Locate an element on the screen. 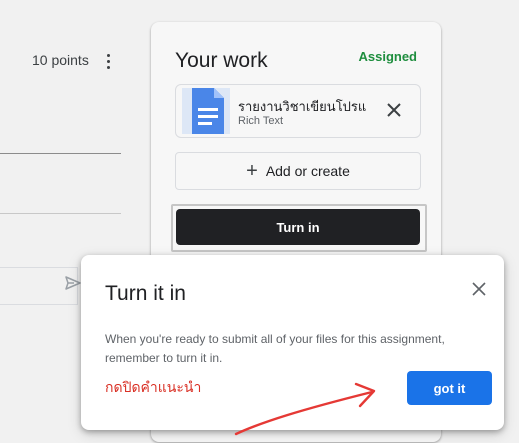  annotation-text: กดปิดคำแนะนำ is located at coordinates (153, 387).